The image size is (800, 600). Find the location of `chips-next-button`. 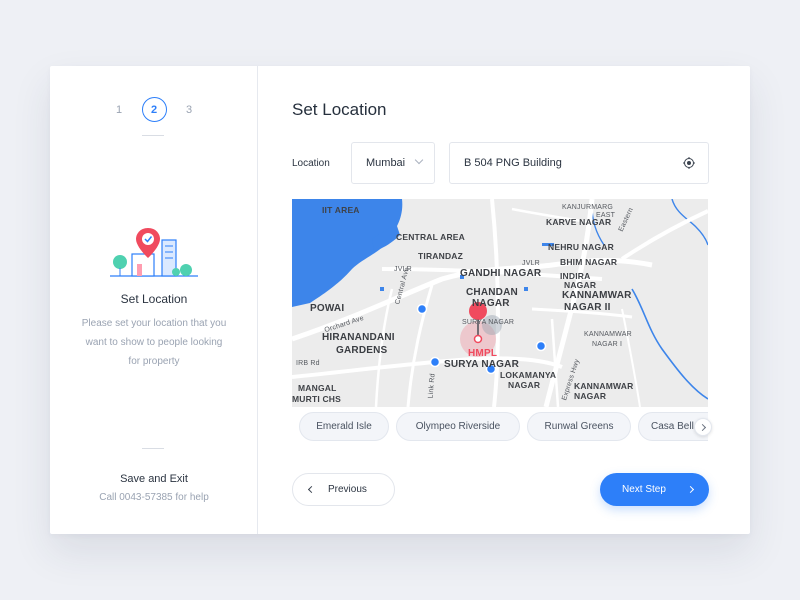

chips-next-button is located at coordinates (703, 427).